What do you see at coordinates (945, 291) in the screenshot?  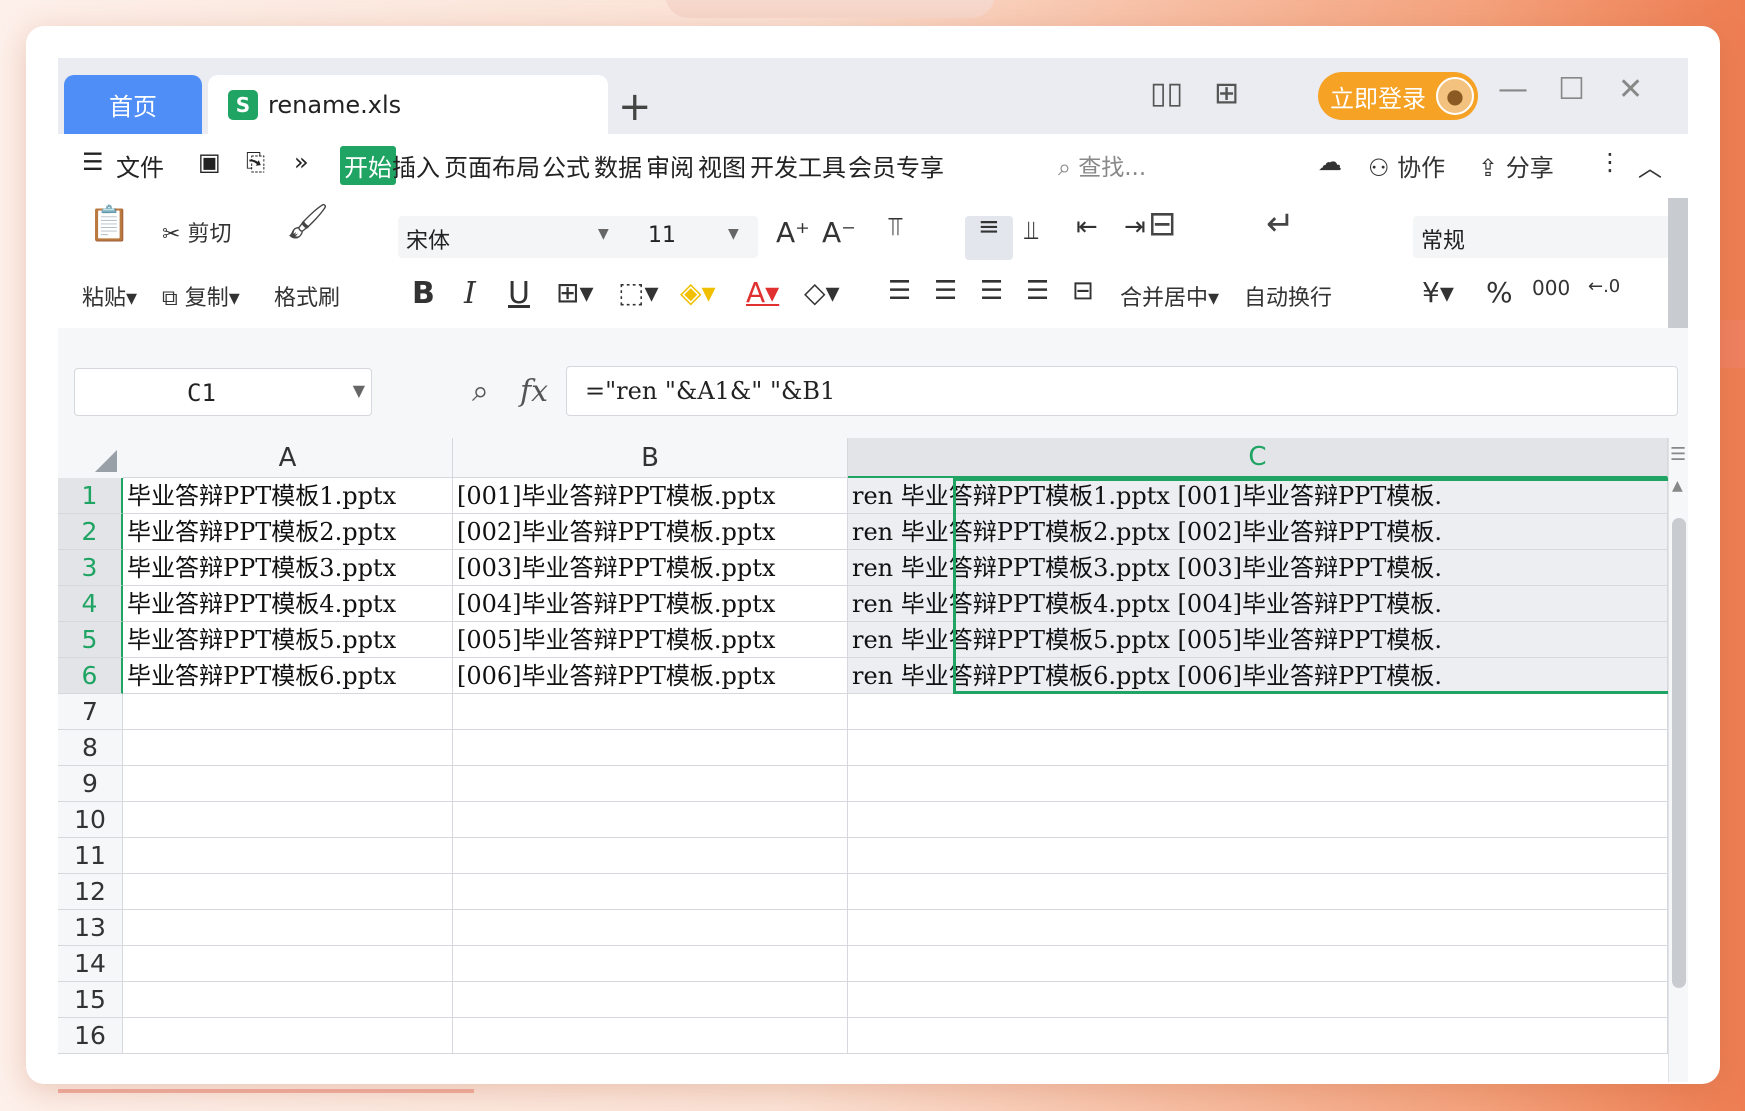 I see `align-center-icon: ☰` at bounding box center [945, 291].